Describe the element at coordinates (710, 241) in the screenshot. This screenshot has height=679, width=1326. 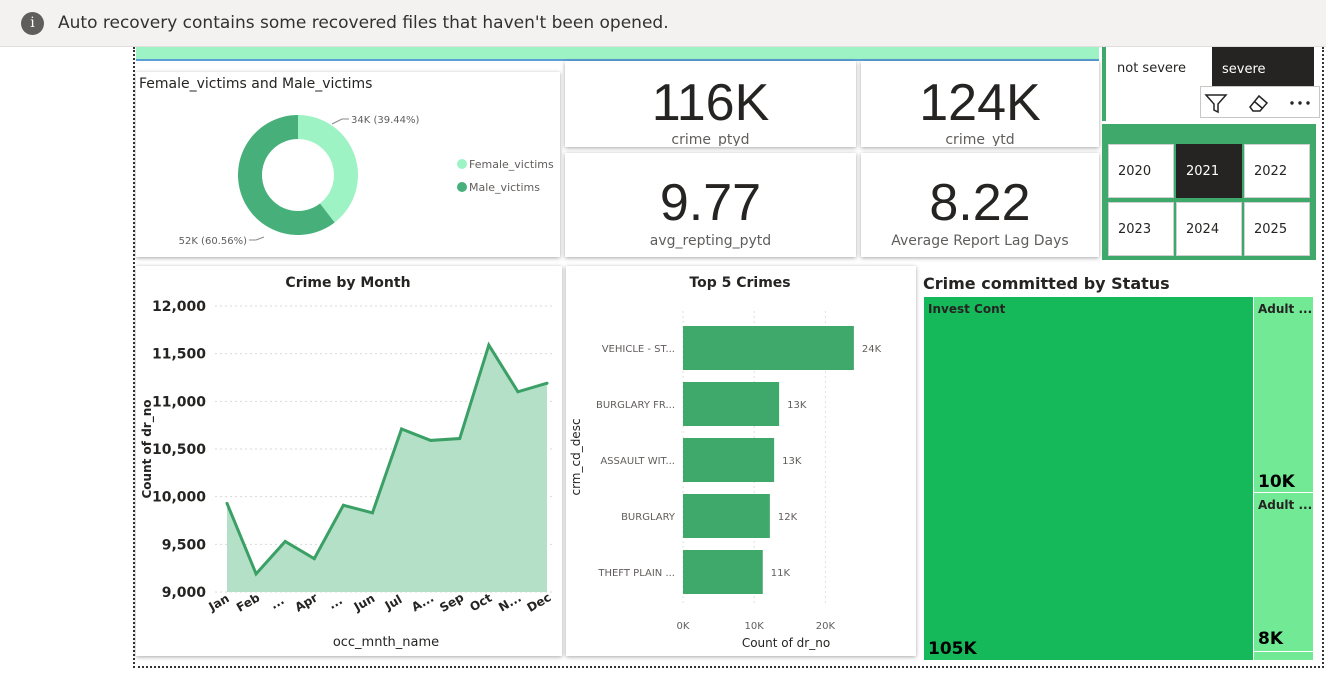
I see `kpi-avg-repting-pytd-label: avg_repting_pytd` at that location.